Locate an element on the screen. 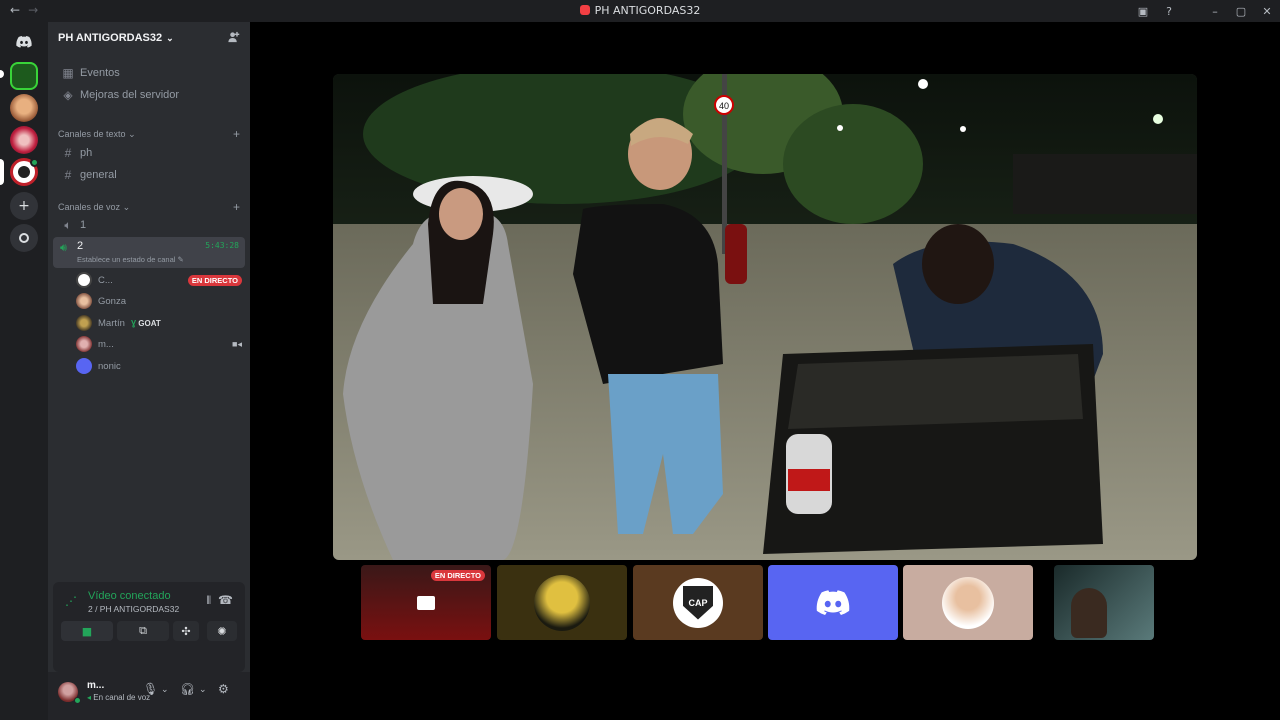 This screenshot has height=720, width=1280. voice-channels-category: Canales de voz ⌄ + is located at coordinates (149, 207).